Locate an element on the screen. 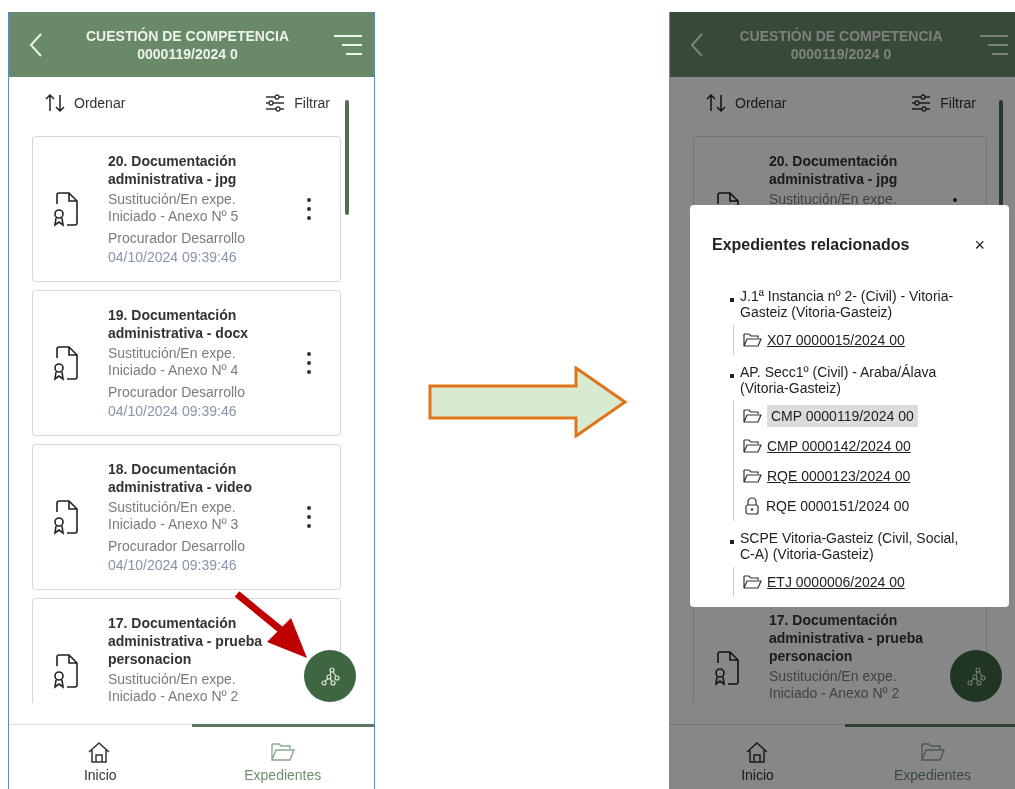  document-status: Sustitución/En expe. Iniciado - Anexo Nº 3 is located at coordinates (174, 516).